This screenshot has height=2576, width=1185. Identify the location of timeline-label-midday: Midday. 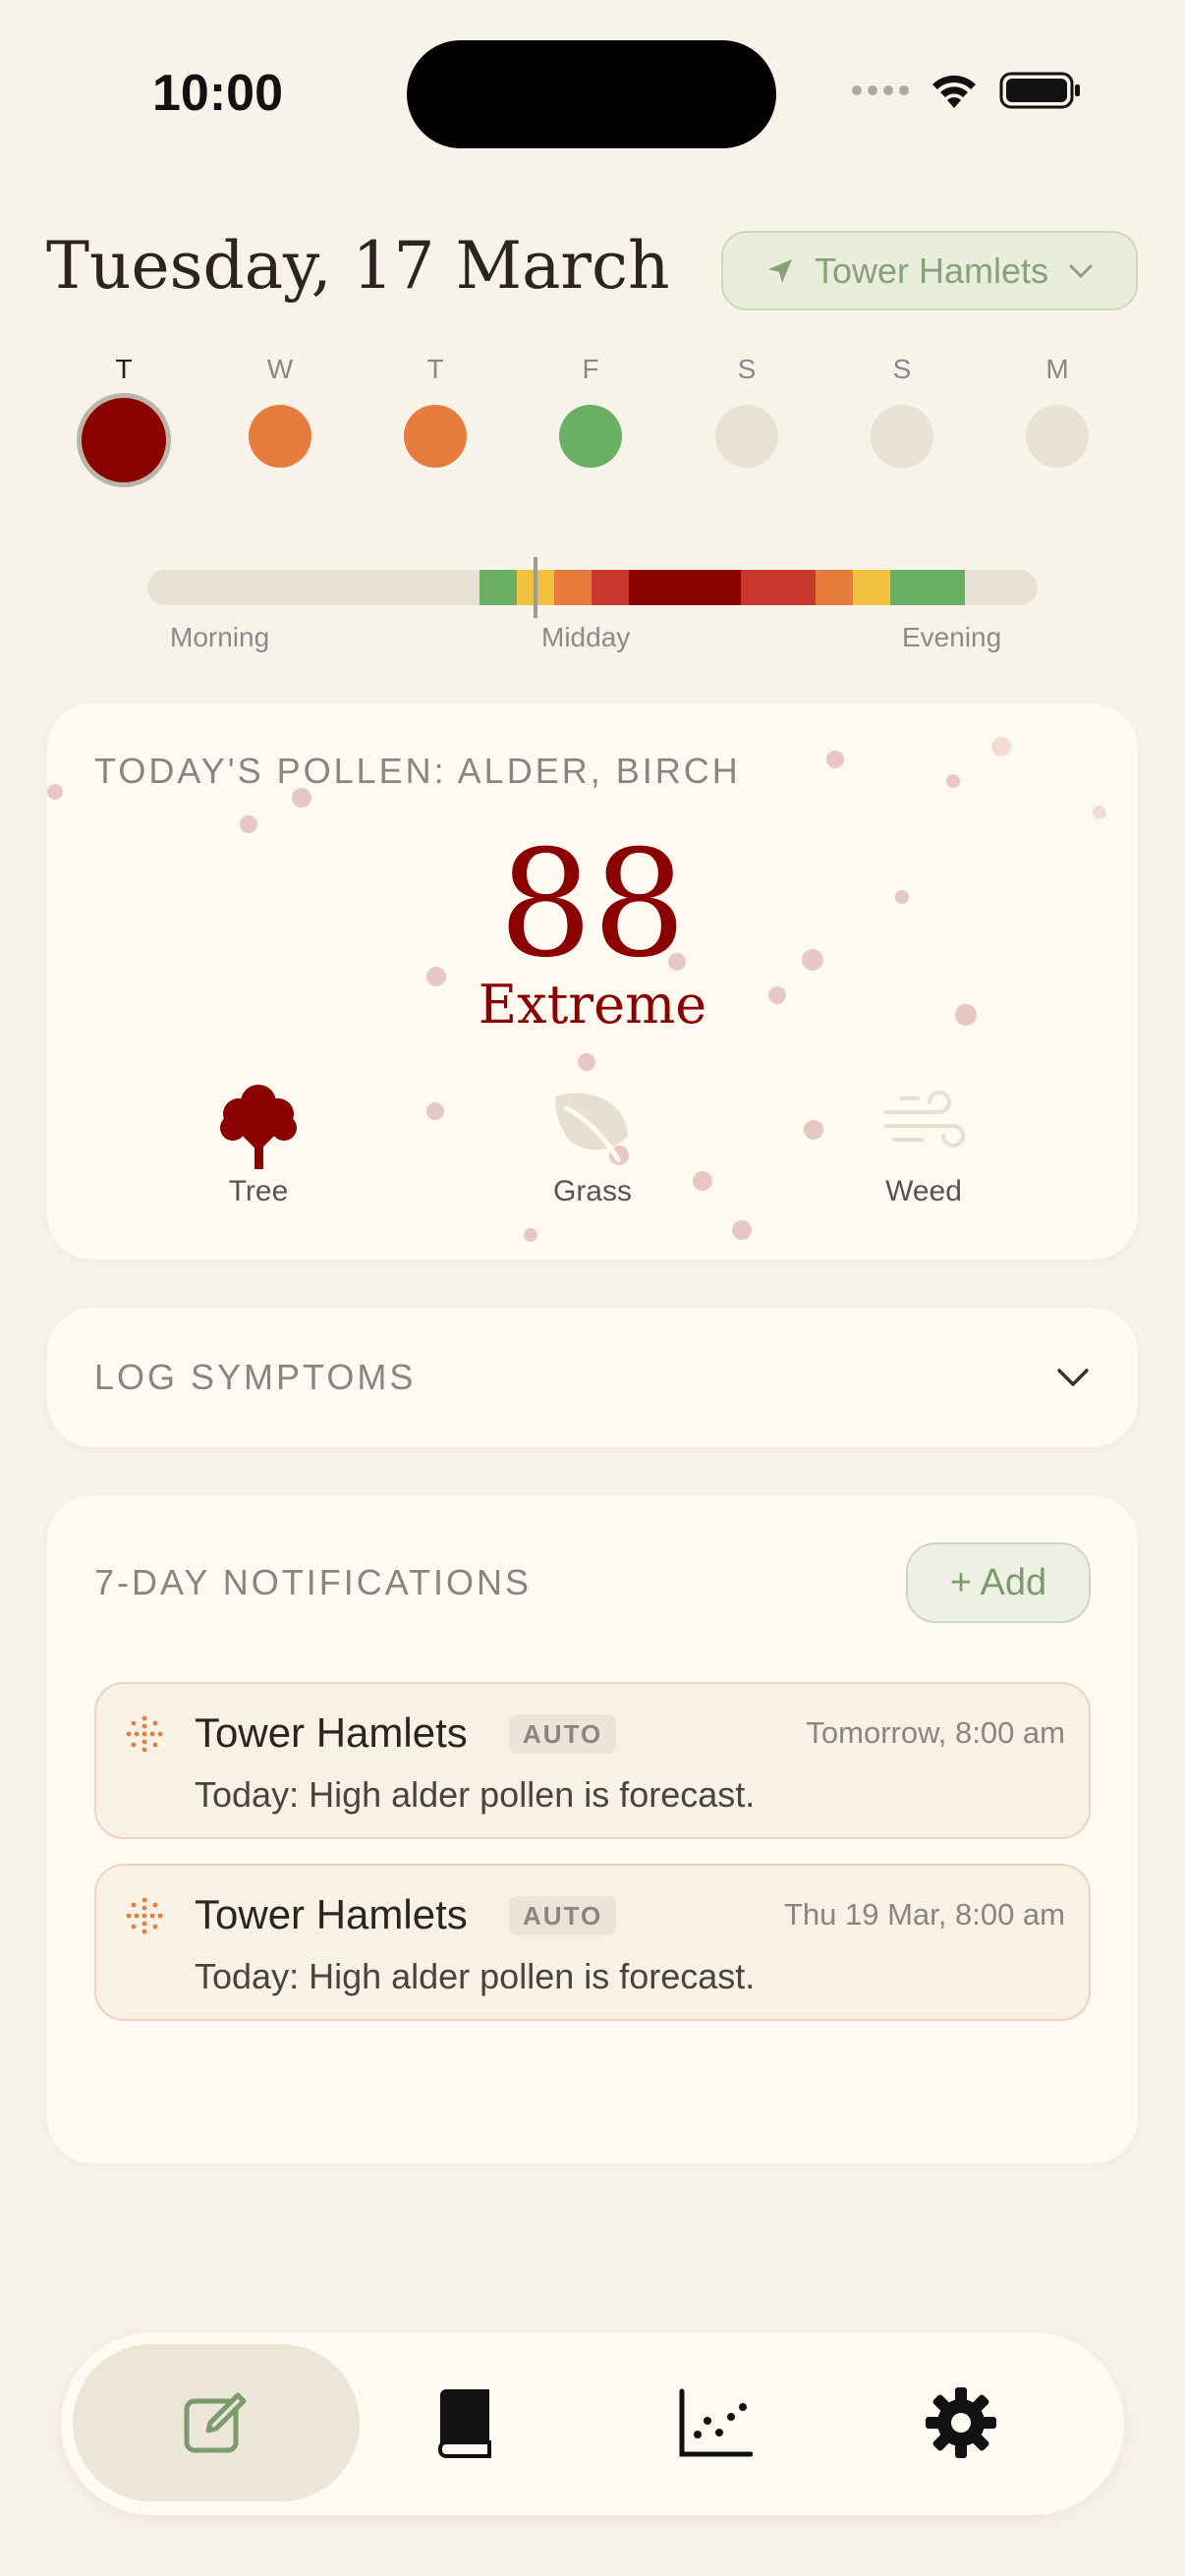
(586, 637).